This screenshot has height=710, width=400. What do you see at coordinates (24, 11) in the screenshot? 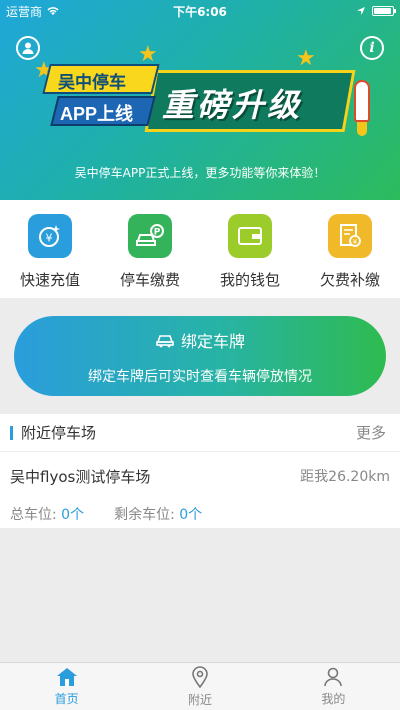
I see `carrier-label: 运营商` at bounding box center [24, 11].